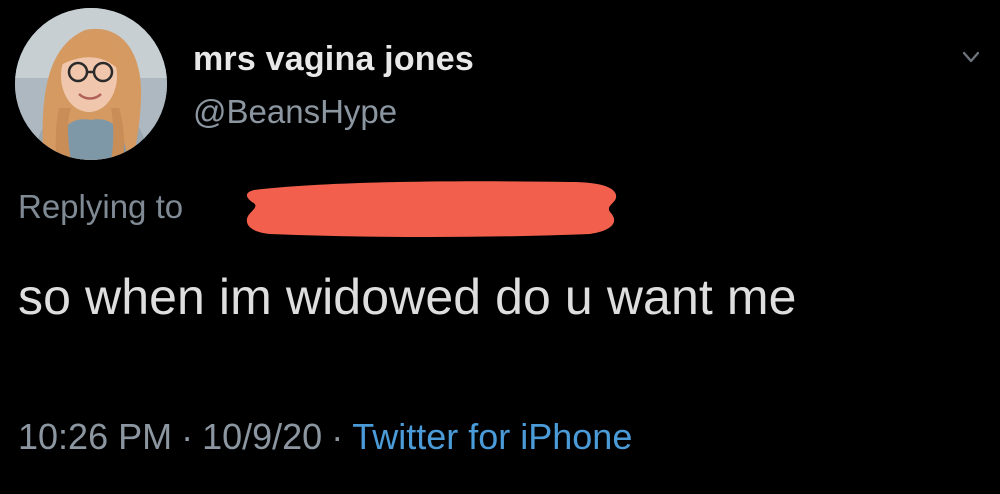 The height and width of the screenshot is (494, 1000). I want to click on user-handle: @BeansHype, so click(295, 112).